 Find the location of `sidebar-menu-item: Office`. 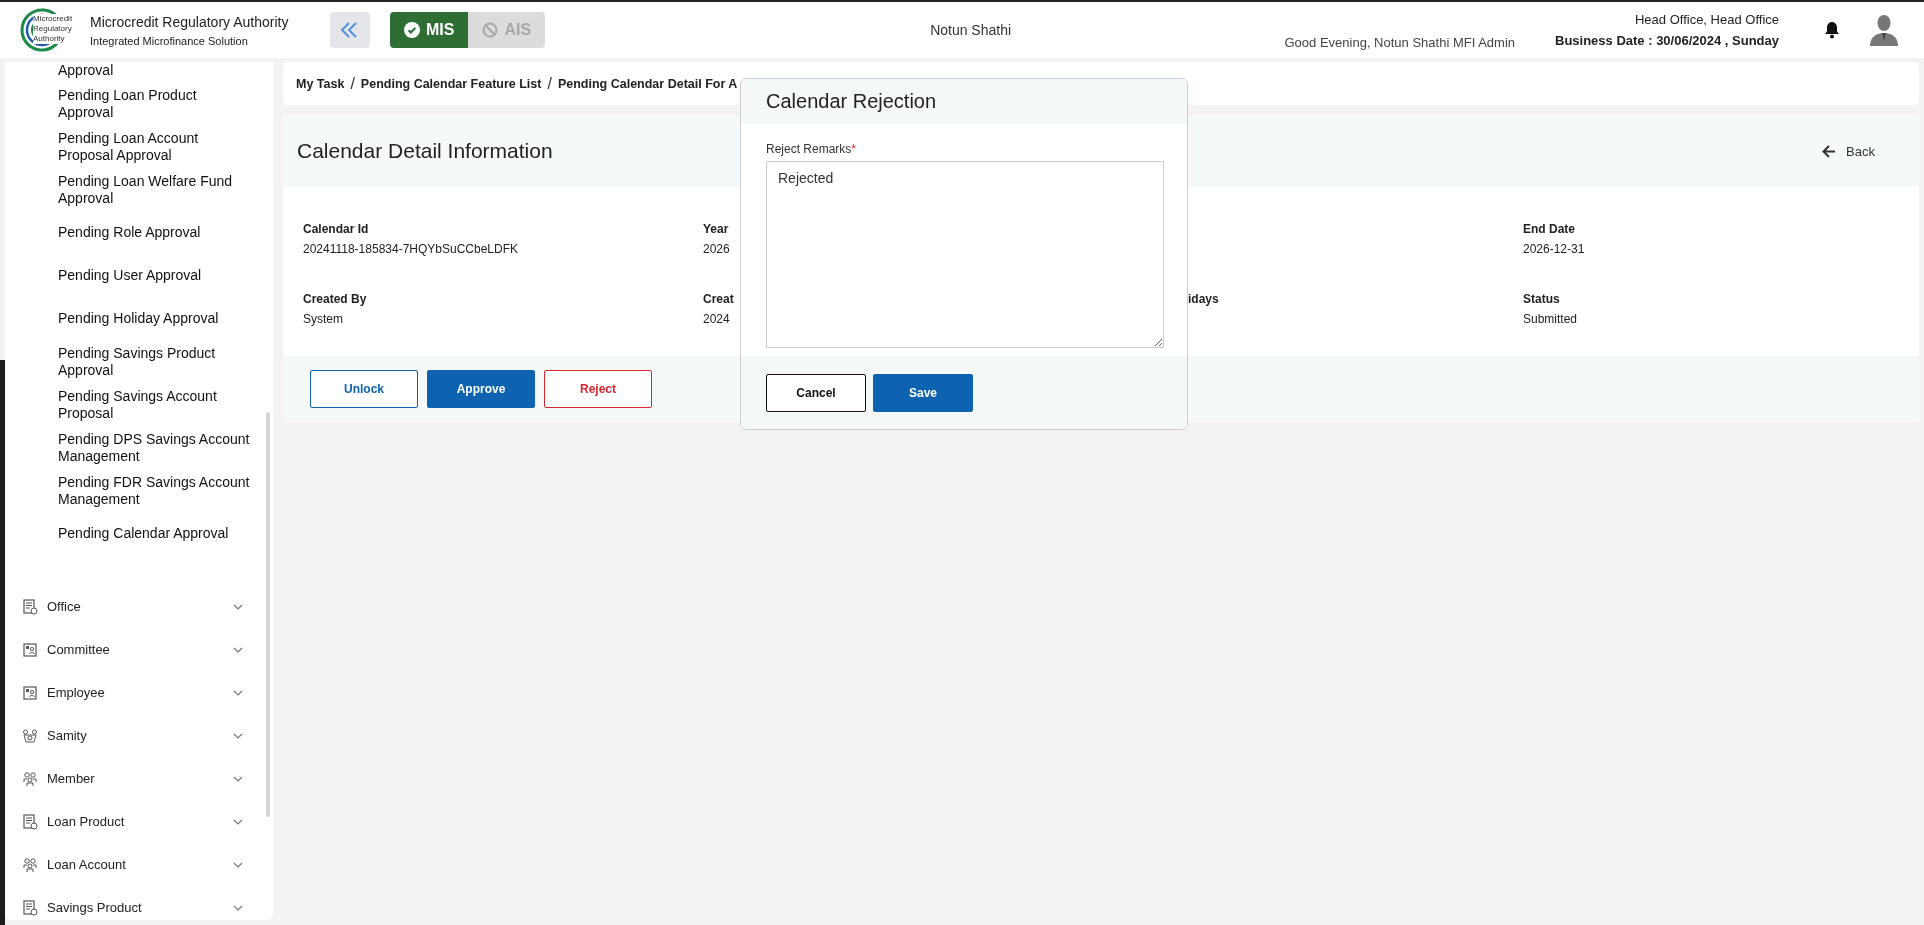

sidebar-menu-item: Office is located at coordinates (134, 606).